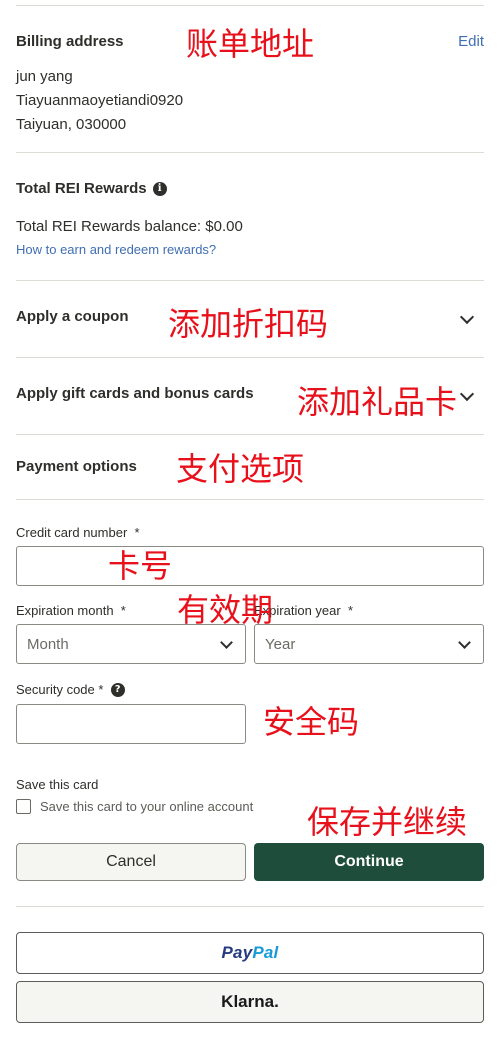 The image size is (500, 1039). I want to click on exp-year-select: Year, so click(369, 644).